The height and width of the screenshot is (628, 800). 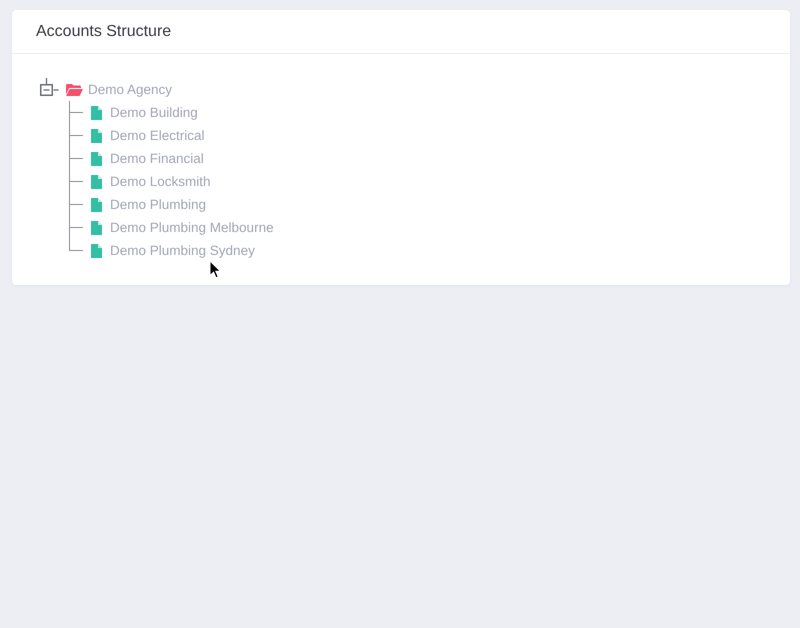 What do you see at coordinates (130, 89) in the screenshot?
I see `tree-item: Demo Agency` at bounding box center [130, 89].